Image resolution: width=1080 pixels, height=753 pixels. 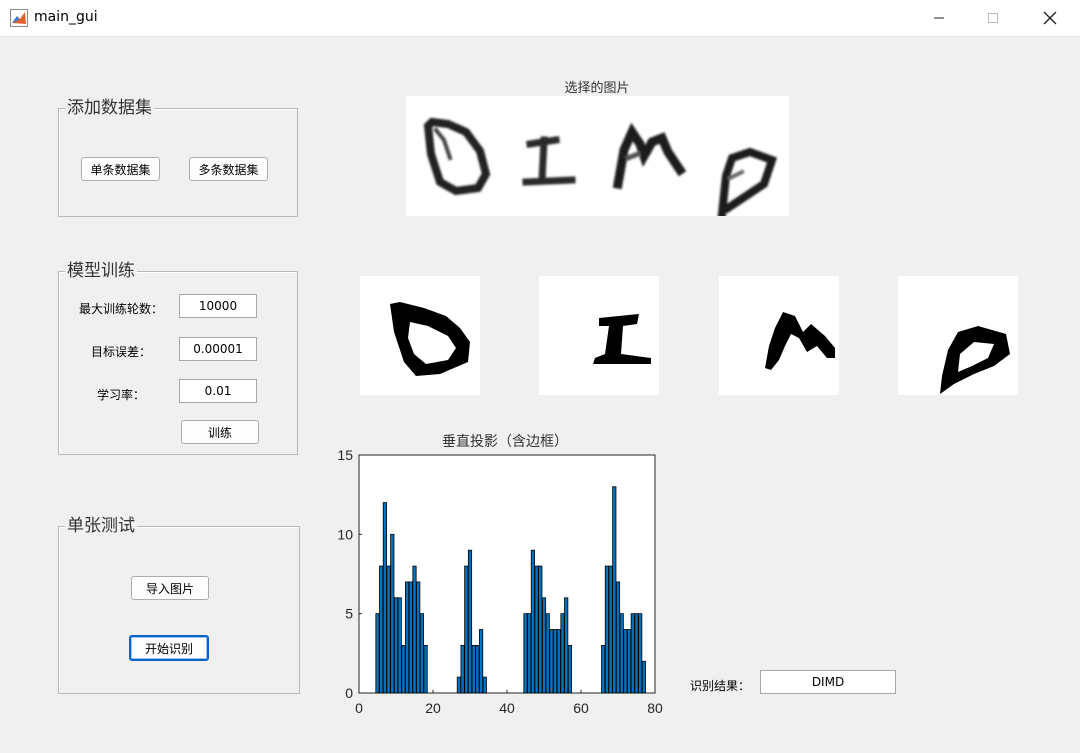 What do you see at coordinates (218, 391) in the screenshot?
I see `learning-rate-field: 0.01` at bounding box center [218, 391].